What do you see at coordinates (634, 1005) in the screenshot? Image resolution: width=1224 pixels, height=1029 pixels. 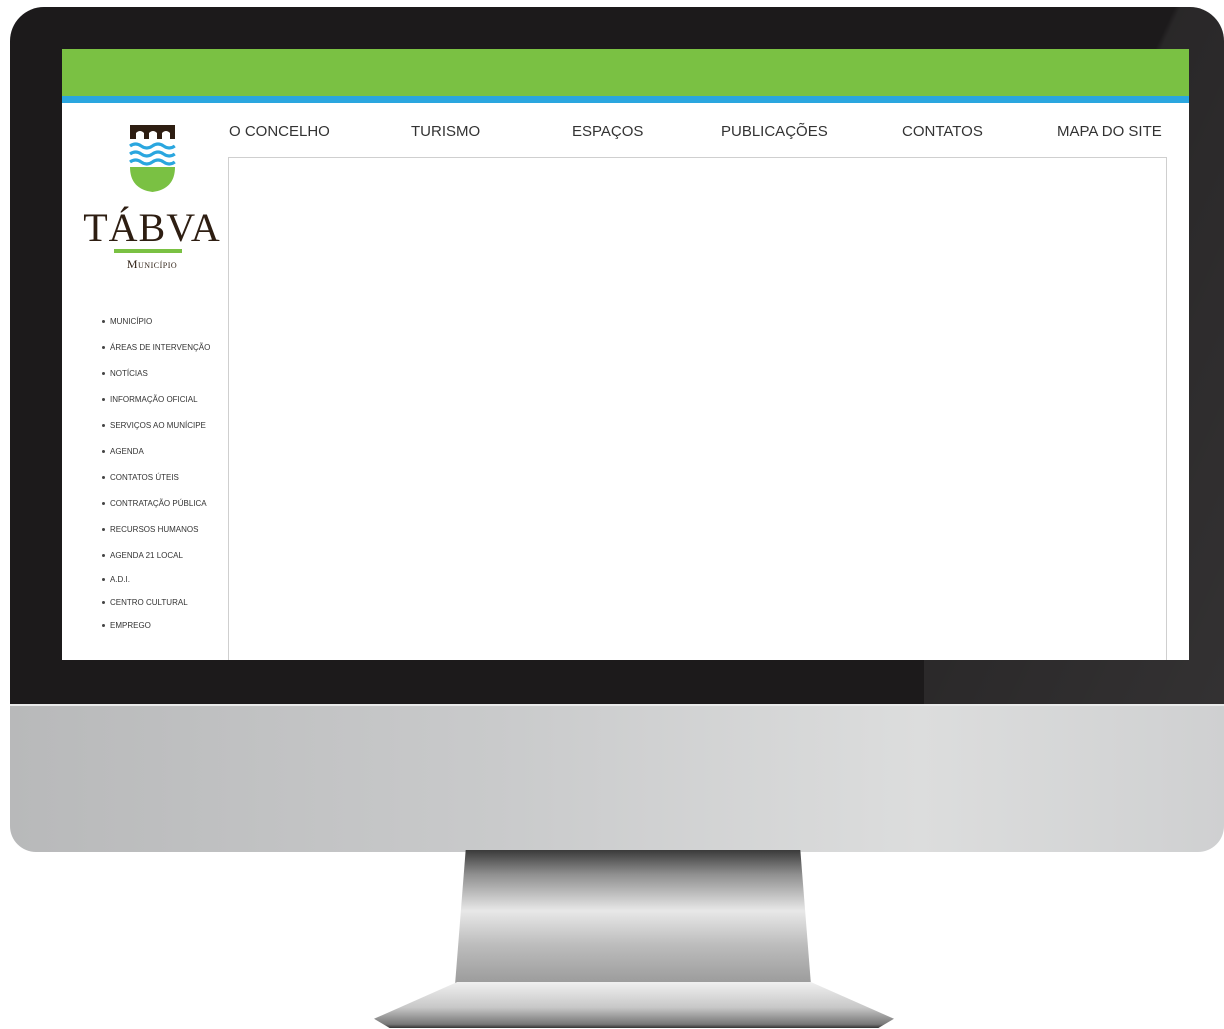 I see `monitor-stand-base` at bounding box center [634, 1005].